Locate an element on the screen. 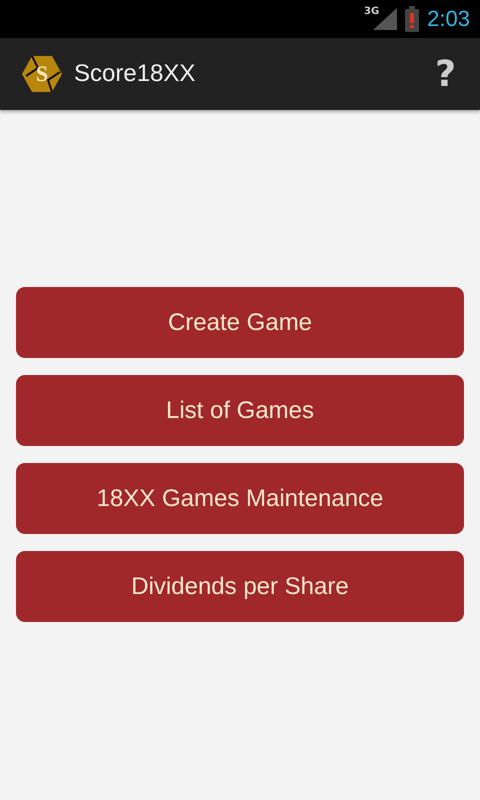 The image size is (480, 800). network-type: 3G is located at coordinates (372, 11).